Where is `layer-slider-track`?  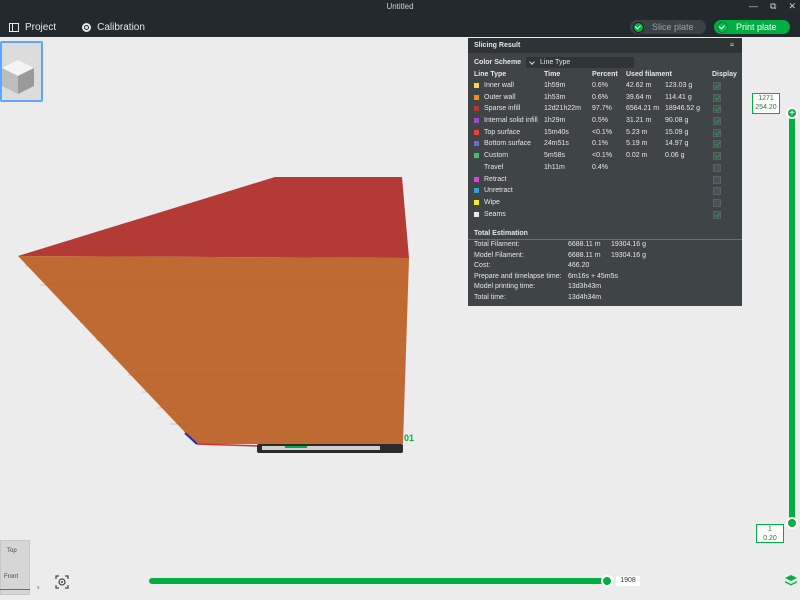 layer-slider-track is located at coordinates (792, 319).